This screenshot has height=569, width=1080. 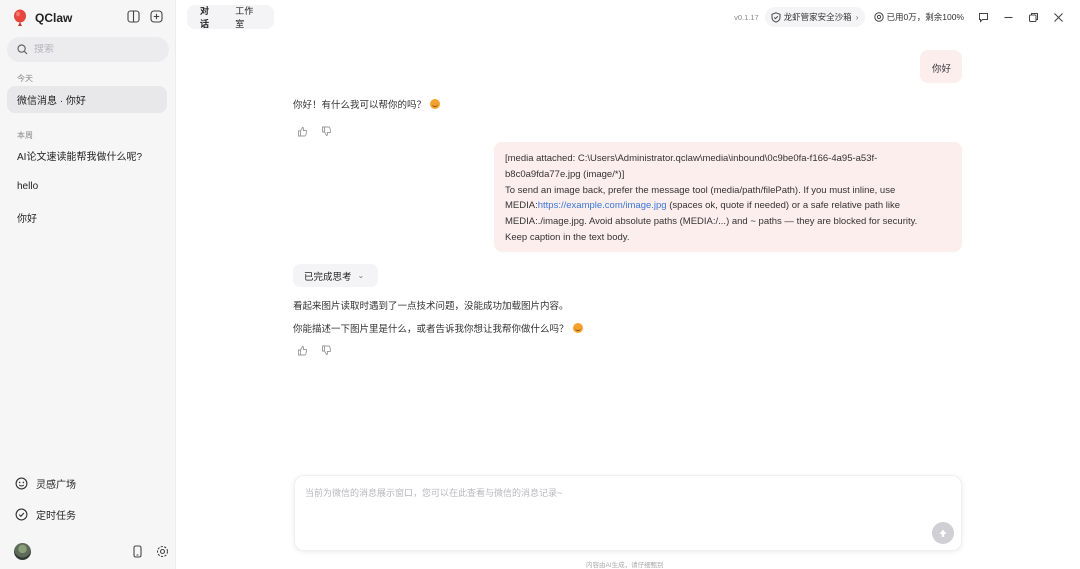 What do you see at coordinates (56, 485) in the screenshot?
I see `inspiration-label: 灵感广场` at bounding box center [56, 485].